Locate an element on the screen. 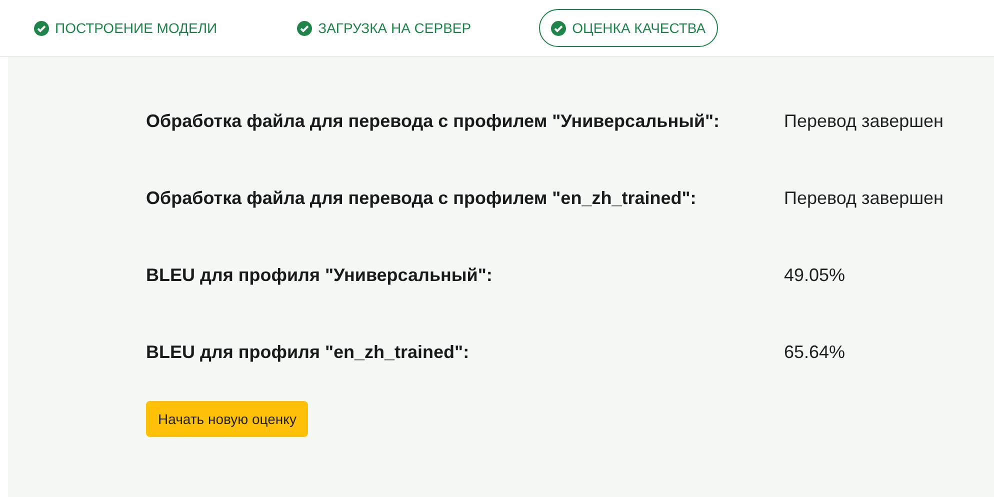  result-label: BLEU для профиля "Универсальный": is located at coordinates (320, 275).